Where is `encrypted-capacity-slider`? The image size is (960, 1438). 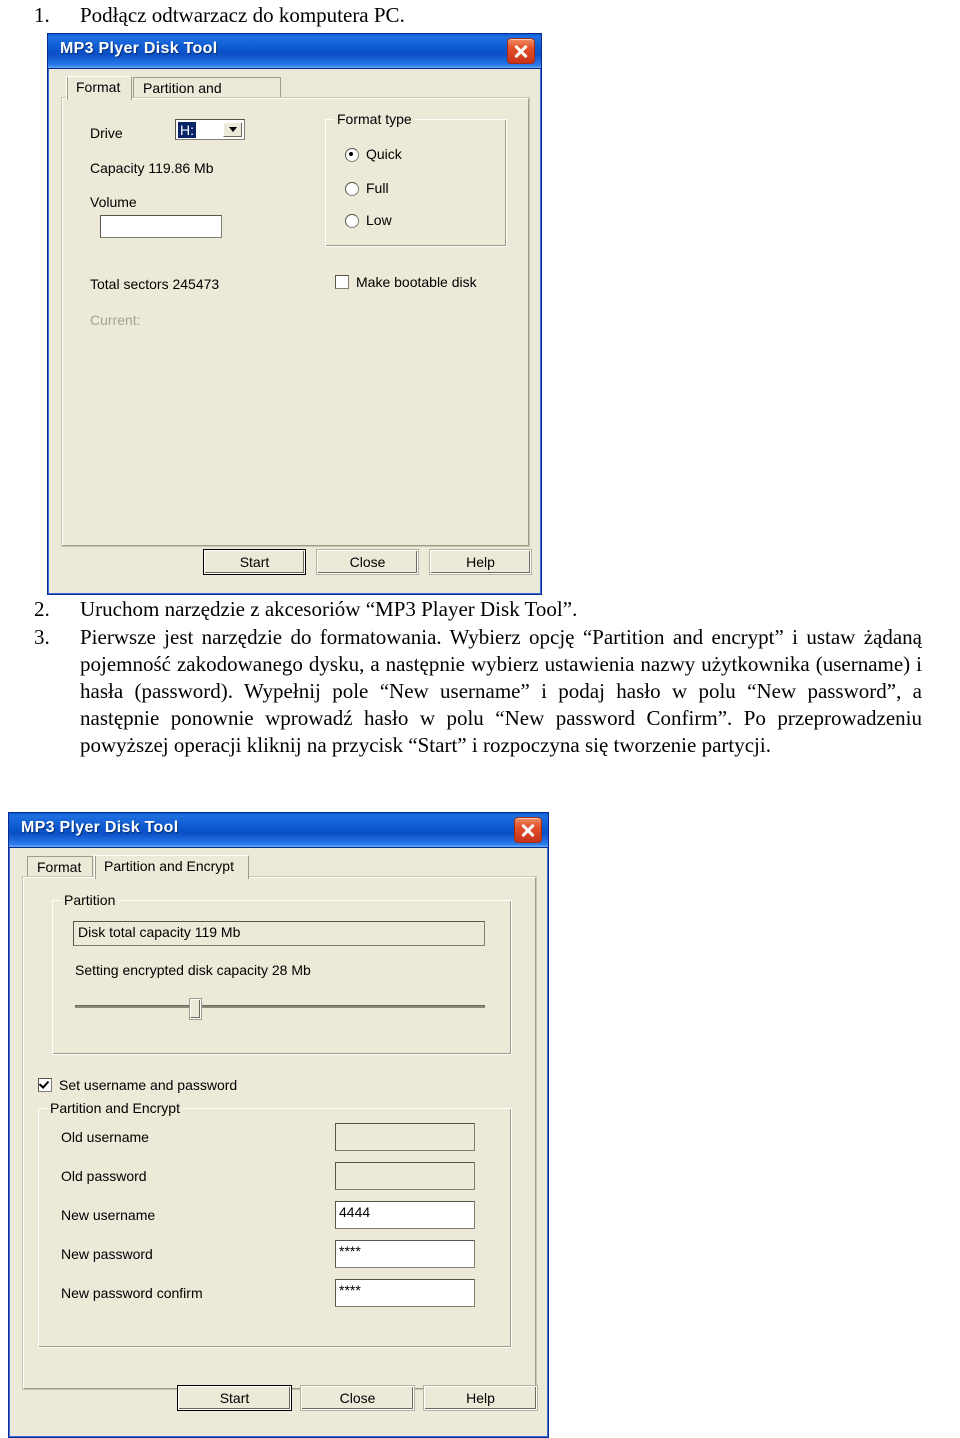
encrypted-capacity-slider is located at coordinates (280, 1009).